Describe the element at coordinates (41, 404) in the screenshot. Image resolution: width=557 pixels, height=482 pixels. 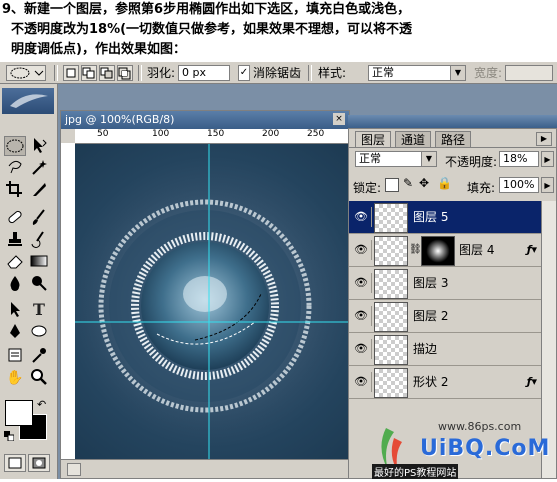
I see `swap-colors-icon: ↶` at that location.